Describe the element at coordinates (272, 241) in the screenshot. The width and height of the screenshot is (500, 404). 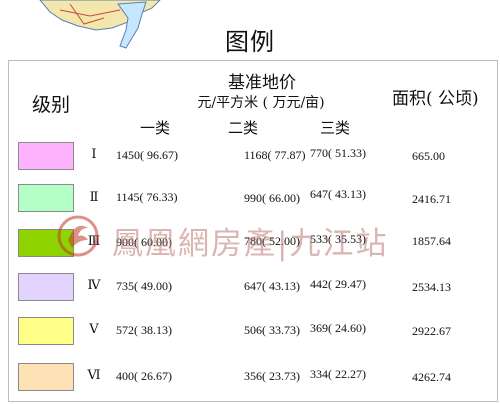
I see `level-3-class-2-price: 780( 52.00)` at that location.